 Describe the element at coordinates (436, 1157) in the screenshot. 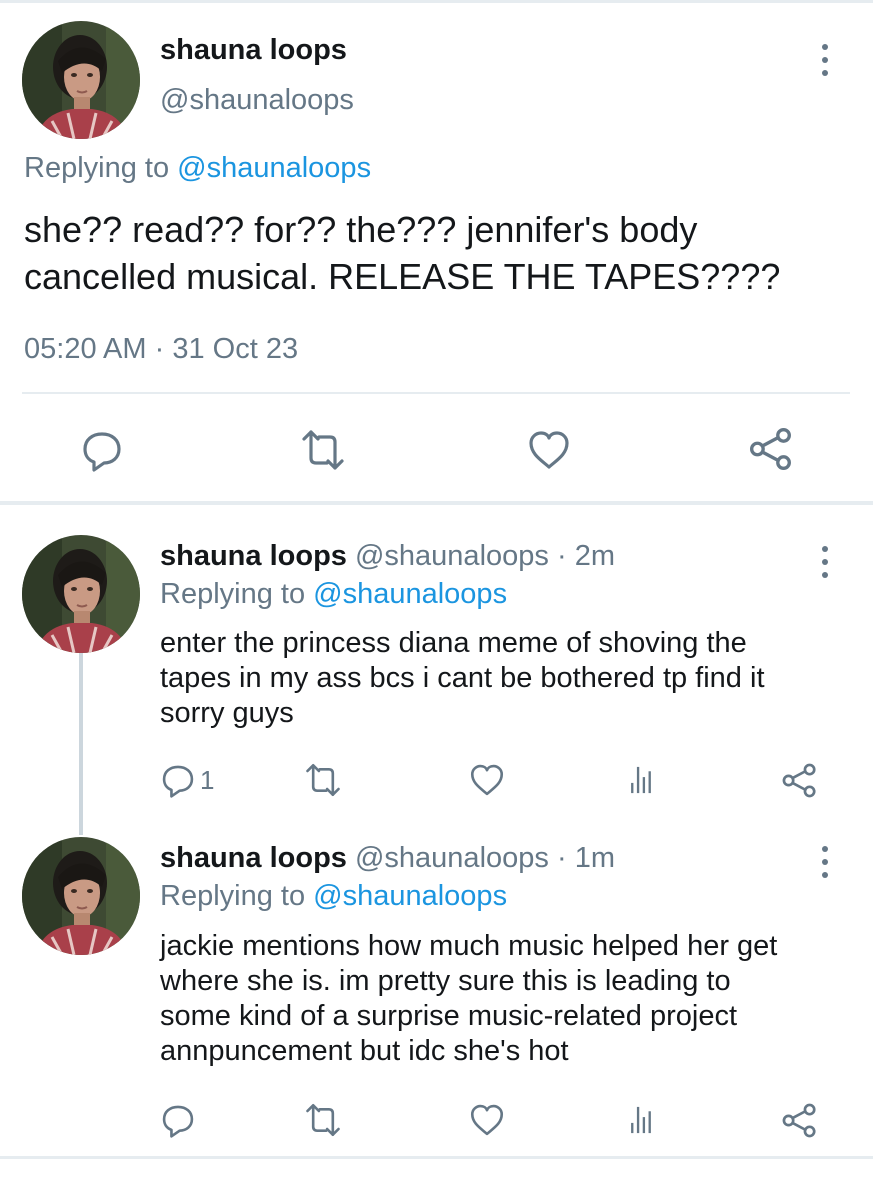

I see `bottom-divider` at that location.